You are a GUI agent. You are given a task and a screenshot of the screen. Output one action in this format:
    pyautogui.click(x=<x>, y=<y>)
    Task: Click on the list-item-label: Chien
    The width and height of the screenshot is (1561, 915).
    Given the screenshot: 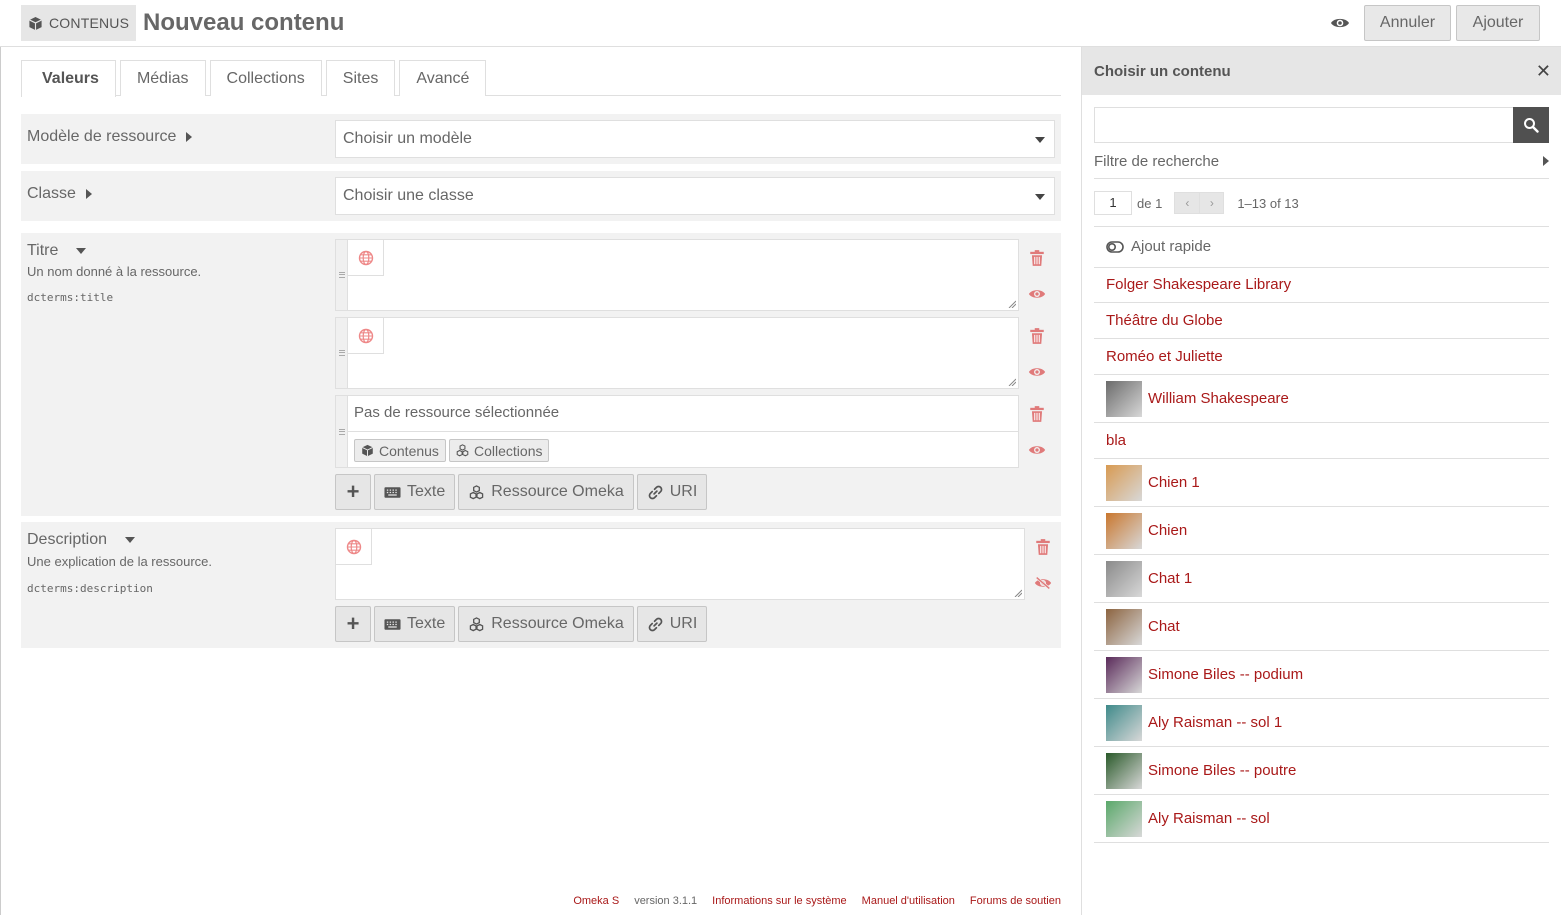 What is the action you would take?
    pyautogui.click(x=1168, y=530)
    